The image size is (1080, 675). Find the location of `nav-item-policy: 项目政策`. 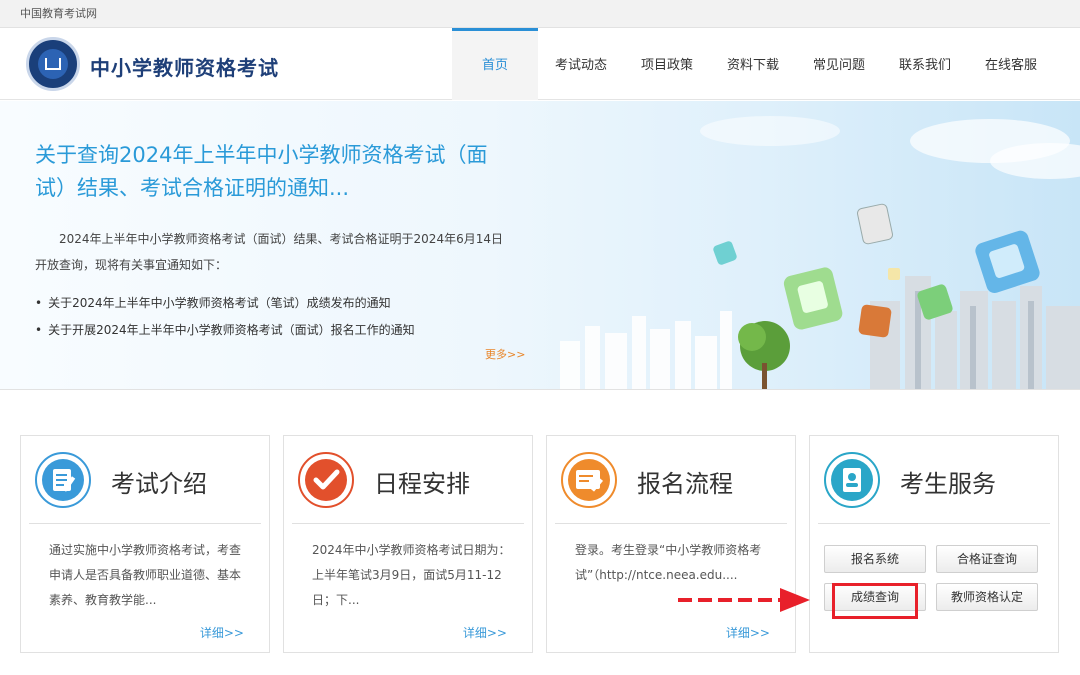

nav-item-policy: 项目政策 is located at coordinates (667, 64).